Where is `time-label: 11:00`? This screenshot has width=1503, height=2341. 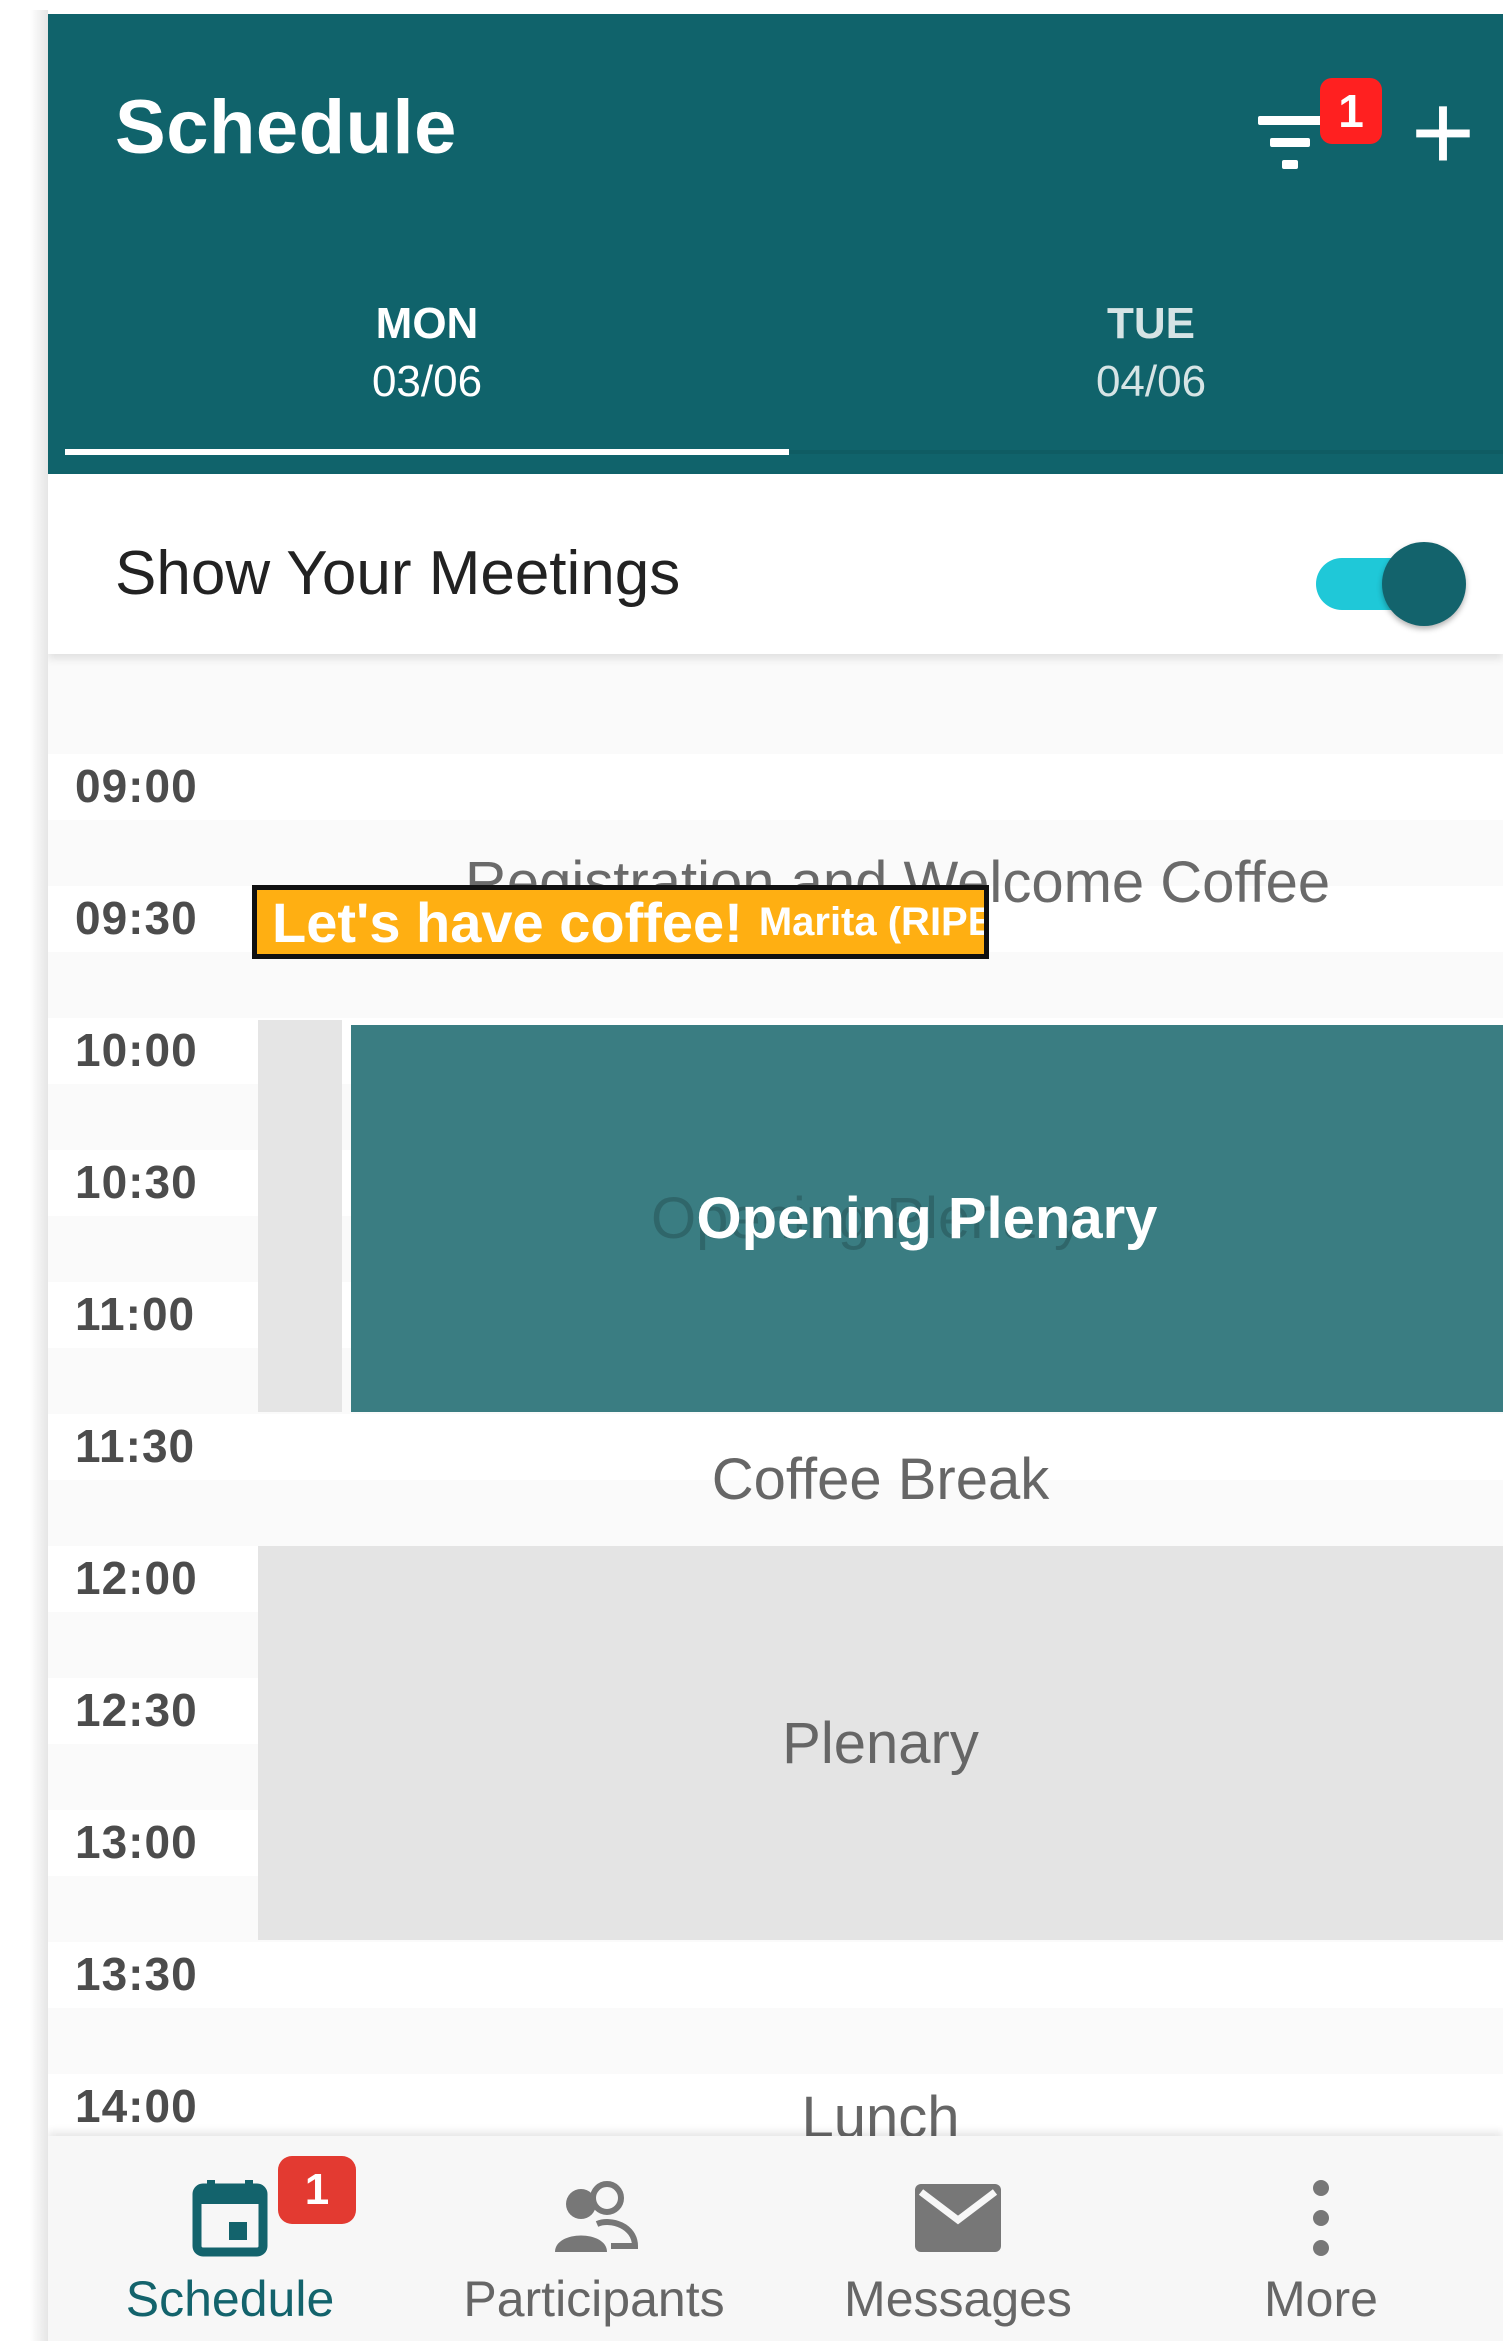
time-label: 11:00 is located at coordinates (135, 1314).